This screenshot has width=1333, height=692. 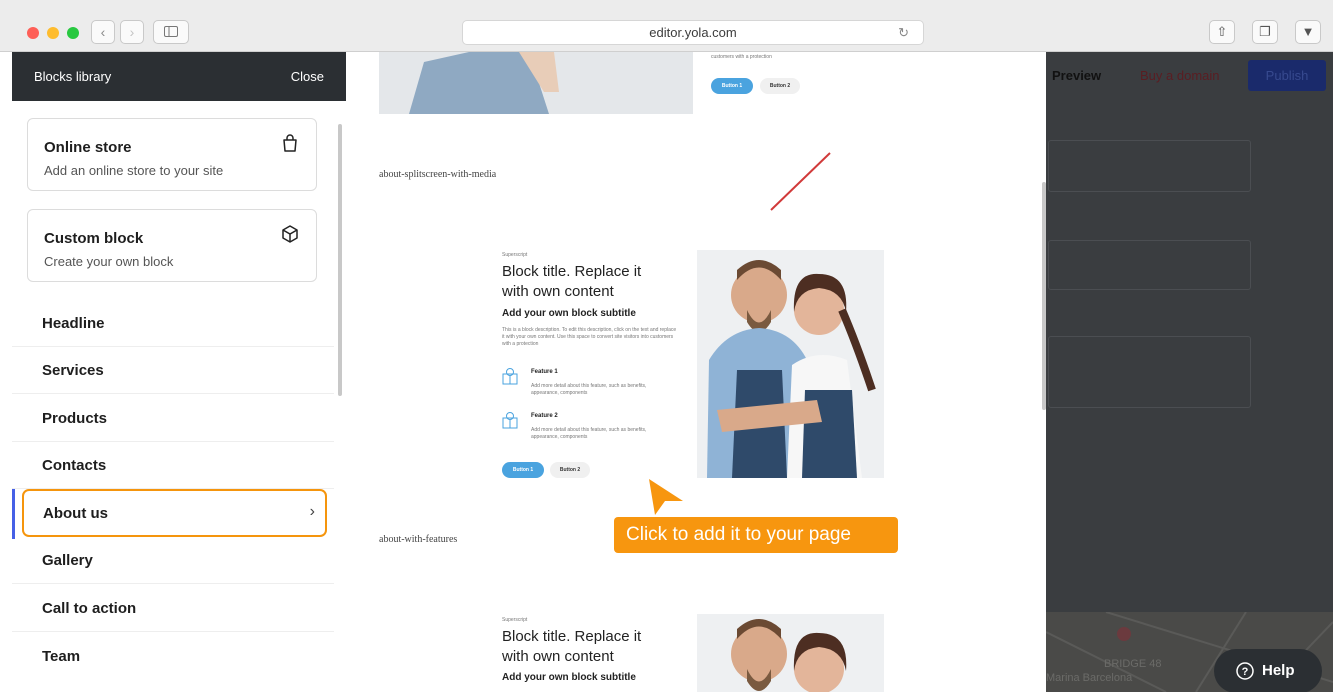 What do you see at coordinates (75, 418) in the screenshot?
I see `sidebar-item-label: Products` at bounding box center [75, 418].